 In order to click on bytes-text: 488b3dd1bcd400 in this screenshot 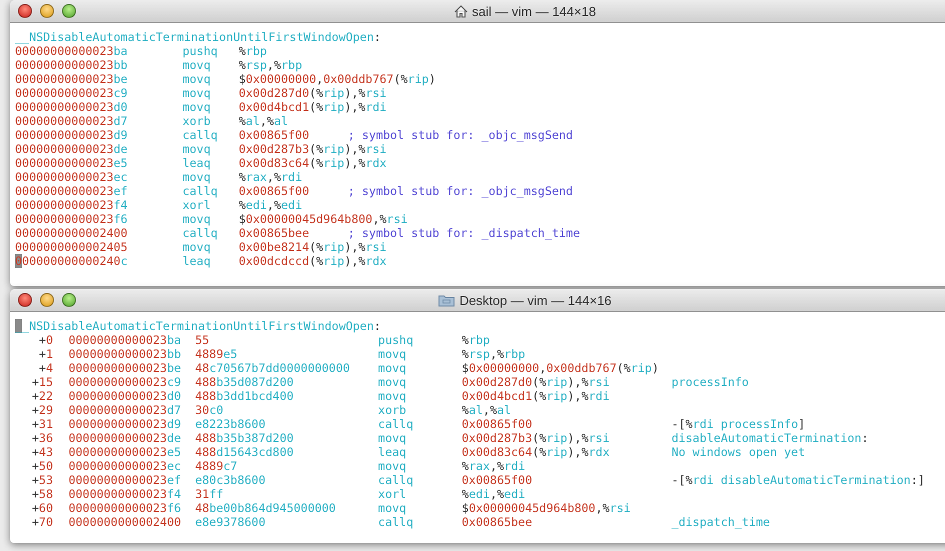, I will do `click(244, 396)`.